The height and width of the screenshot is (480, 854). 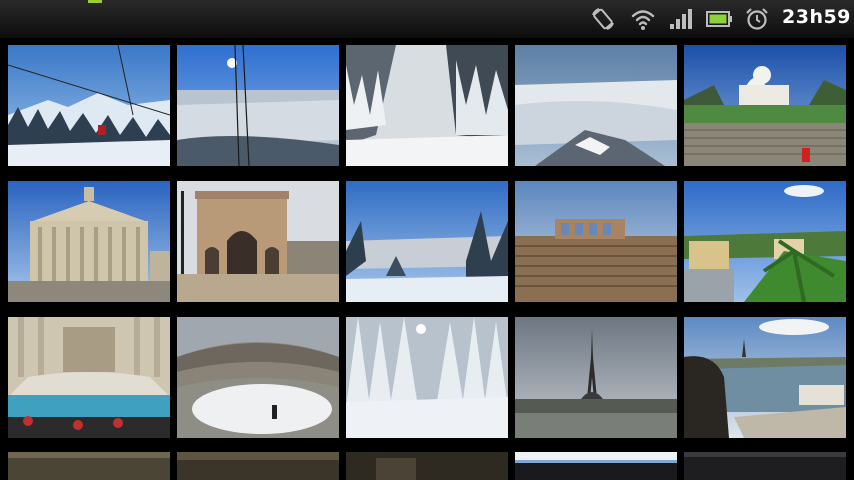 What do you see at coordinates (427, 19) in the screenshot?
I see `status-bar: 23h59` at bounding box center [427, 19].